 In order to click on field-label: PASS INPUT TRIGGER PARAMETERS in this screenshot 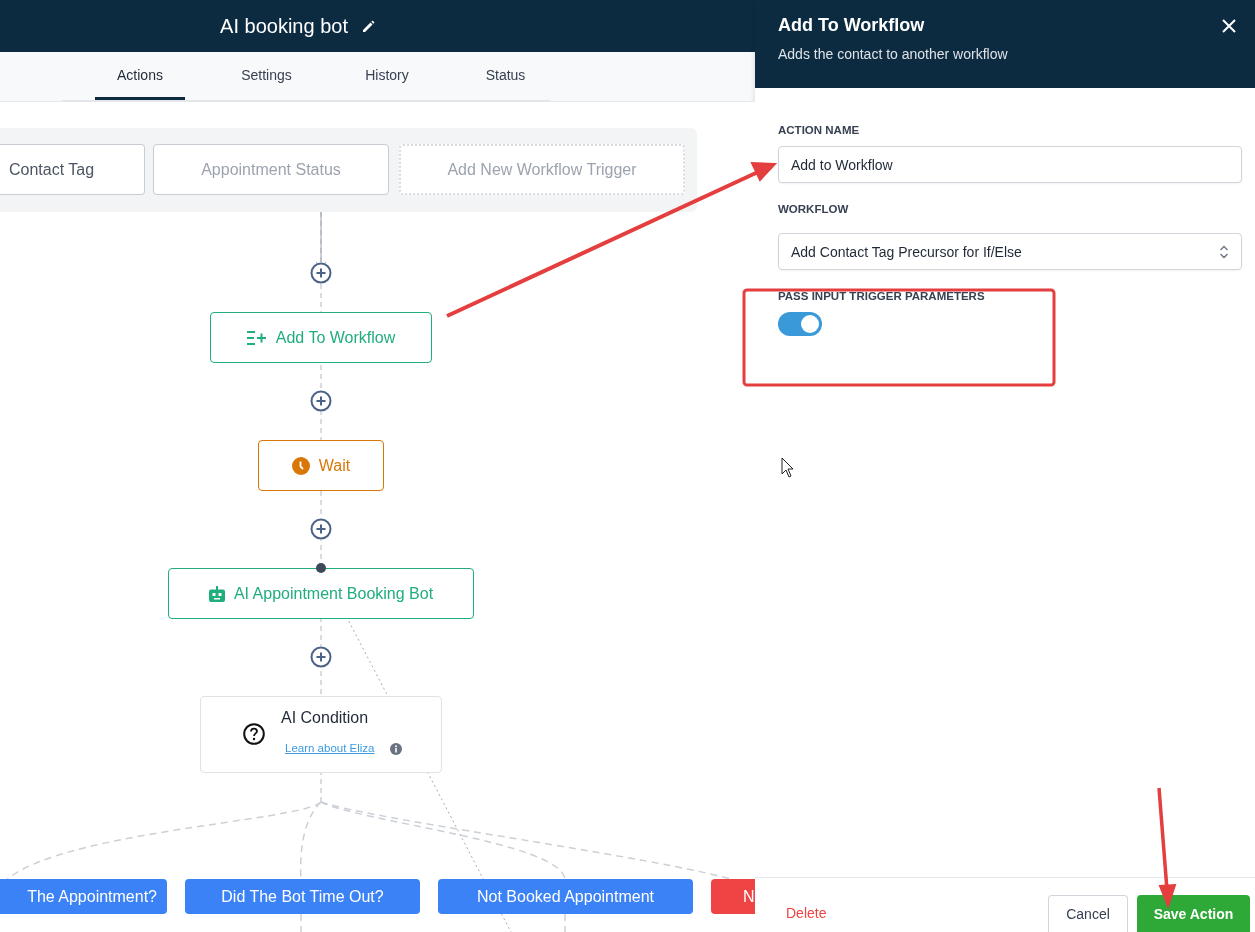, I will do `click(882, 296)`.